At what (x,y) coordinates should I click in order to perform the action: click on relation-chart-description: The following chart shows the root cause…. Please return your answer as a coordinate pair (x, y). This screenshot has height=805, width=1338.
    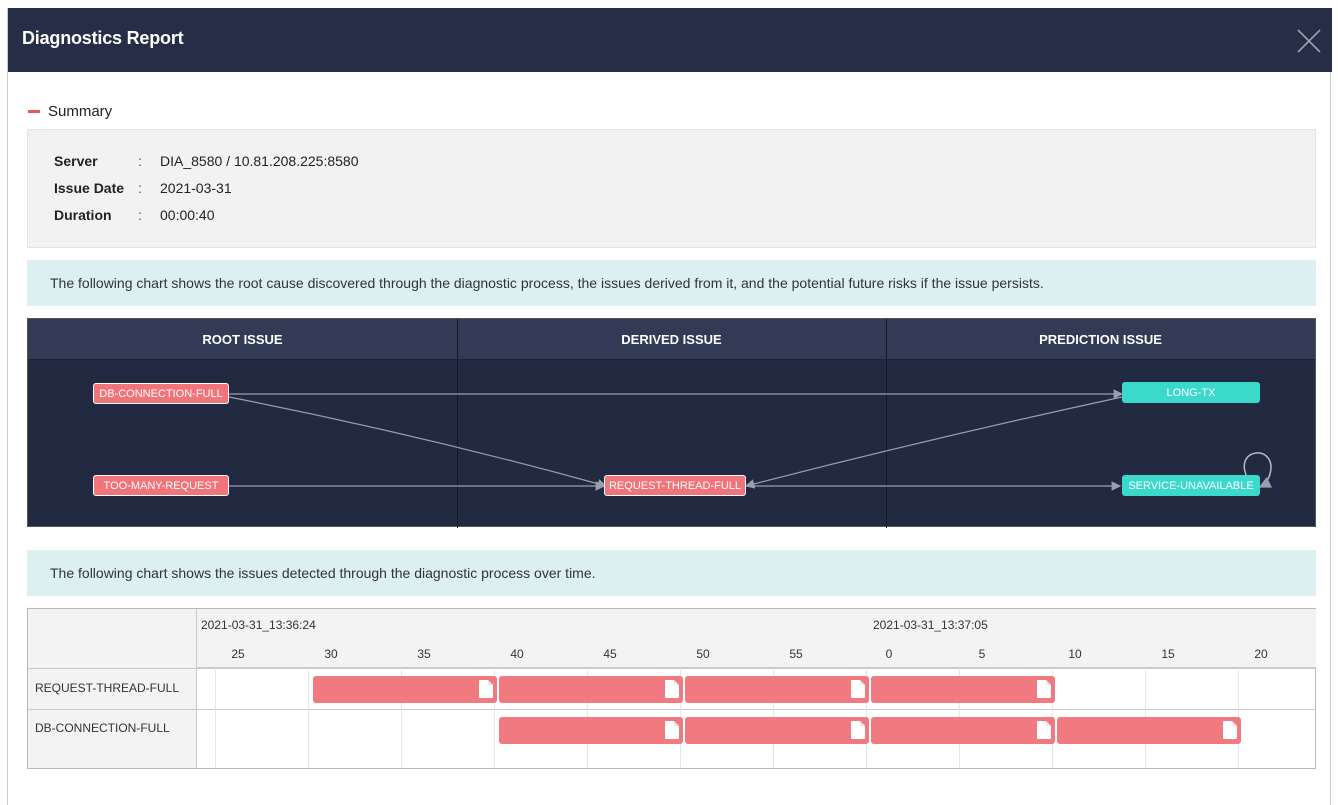
    Looking at the image, I should click on (671, 283).